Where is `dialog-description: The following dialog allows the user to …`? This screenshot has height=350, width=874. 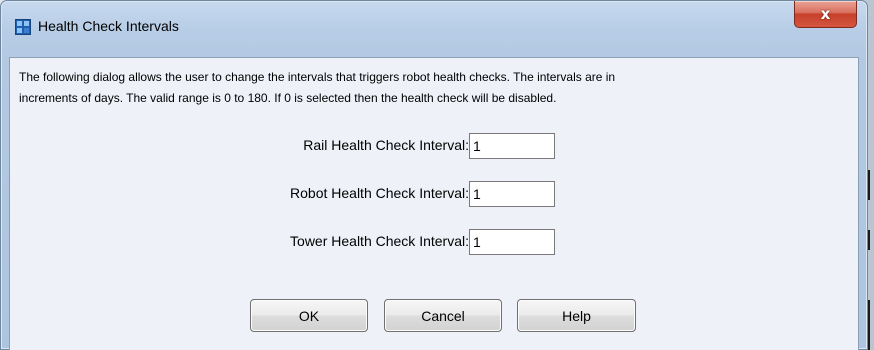 dialog-description: The following dialog allows the user to … is located at coordinates (434, 88).